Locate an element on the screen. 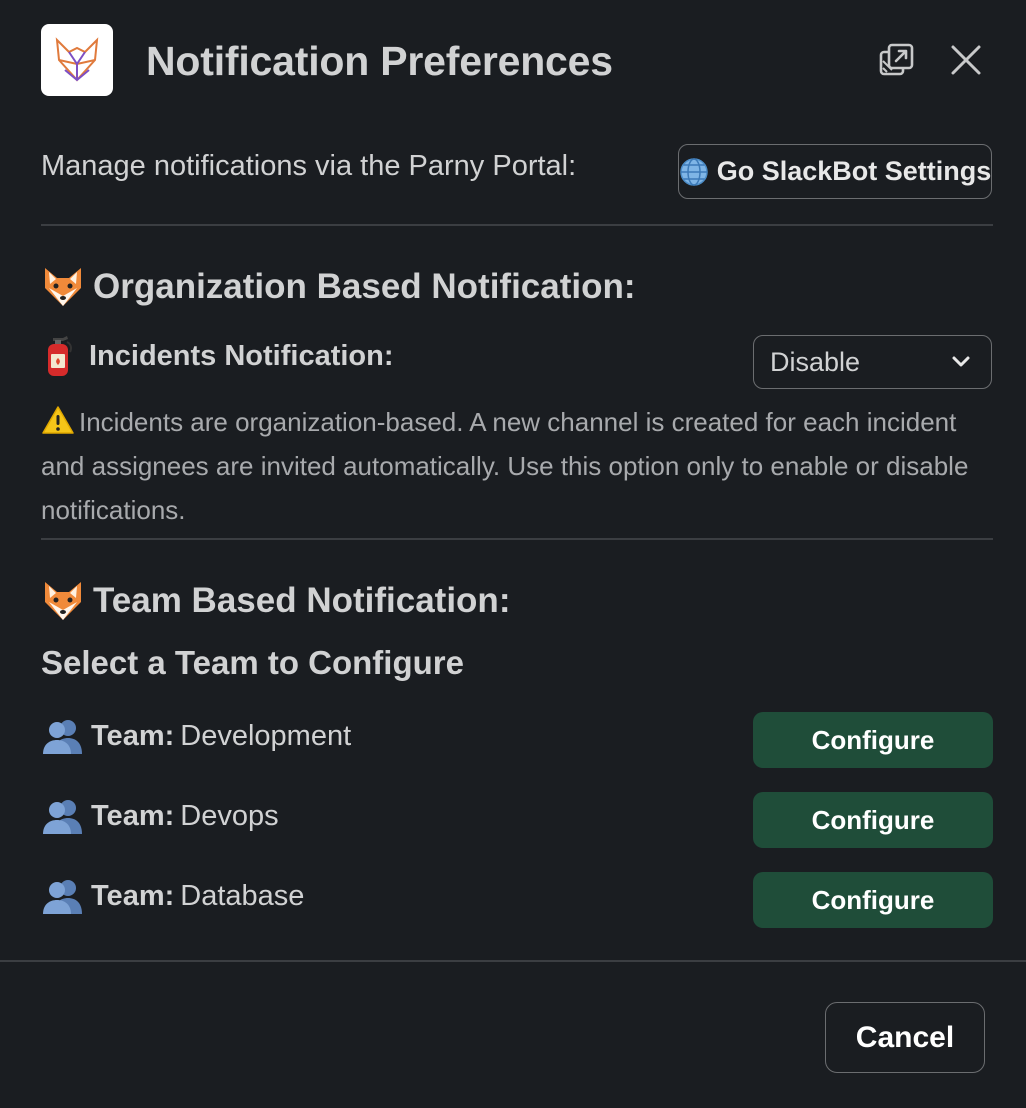 The width and height of the screenshot is (1026, 1108). team-heading: Team Based Notification: is located at coordinates (275, 601).